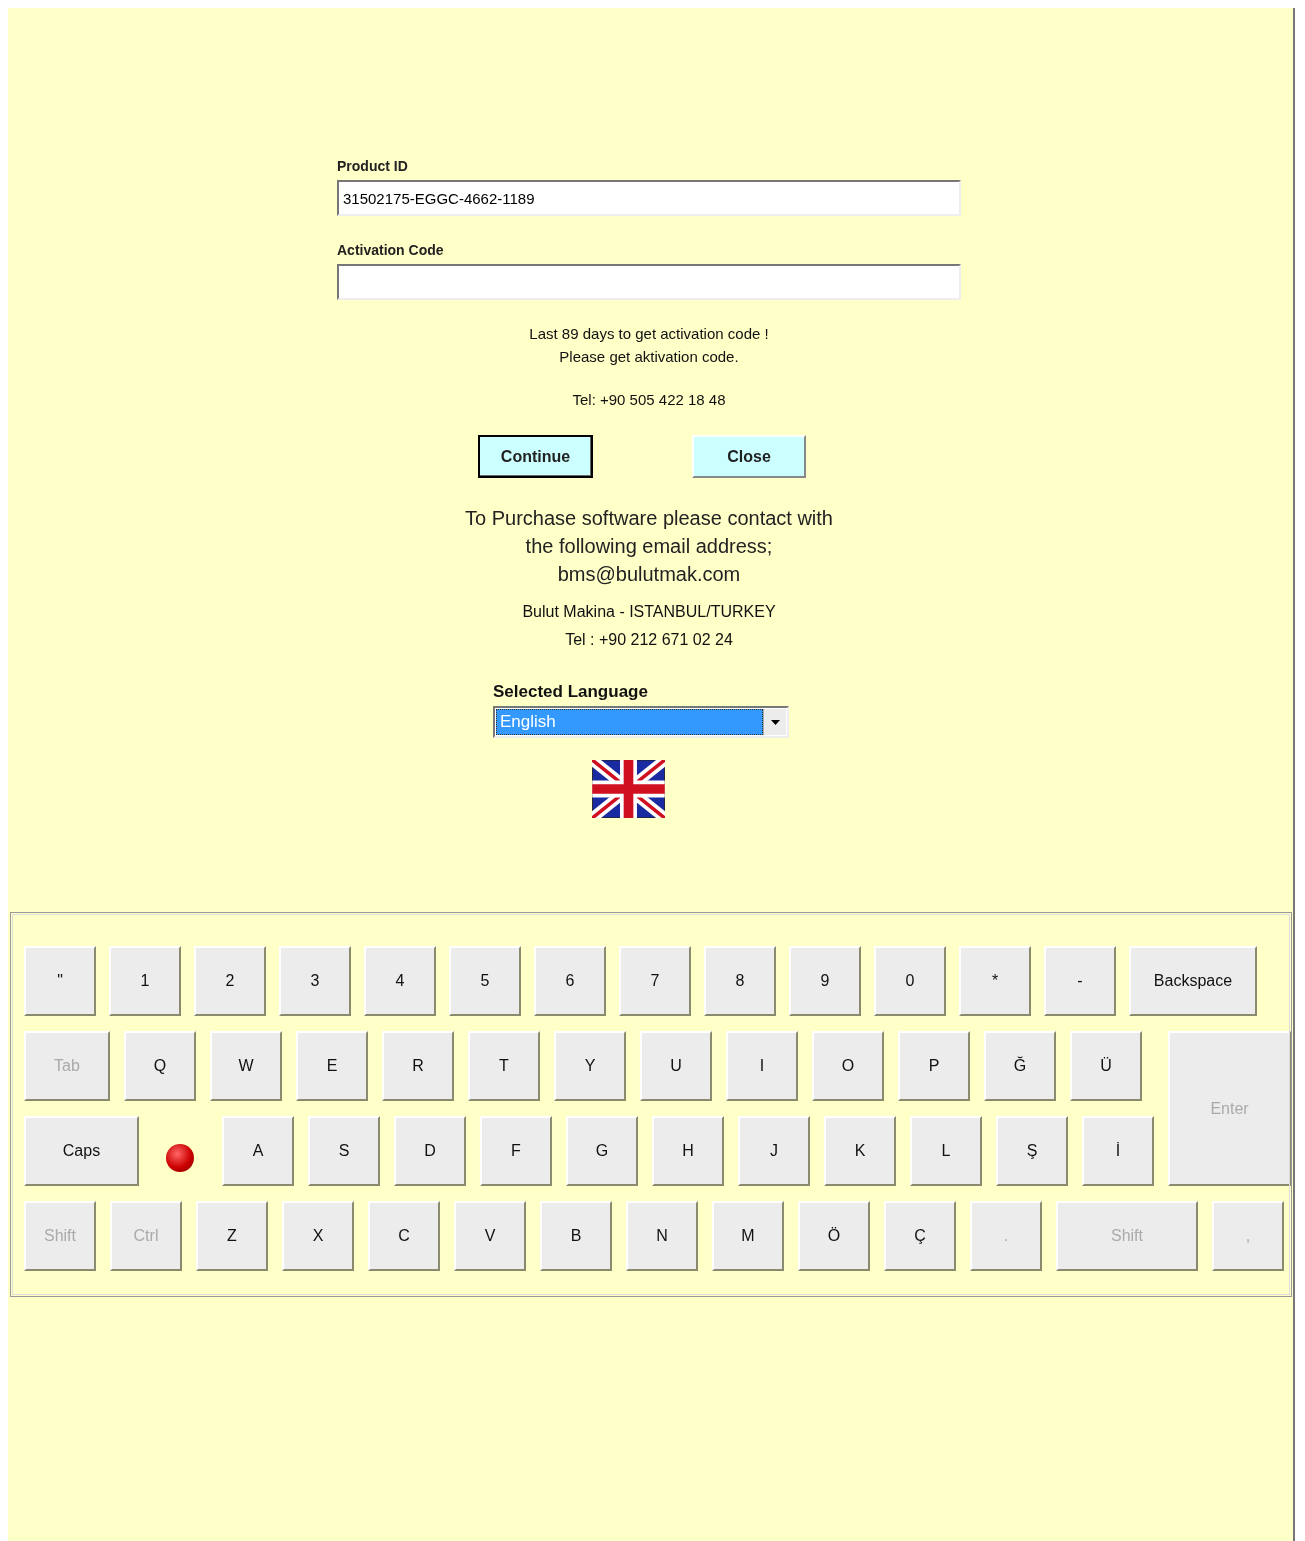  What do you see at coordinates (662, 1236) in the screenshot?
I see `keyboard-key: N` at bounding box center [662, 1236].